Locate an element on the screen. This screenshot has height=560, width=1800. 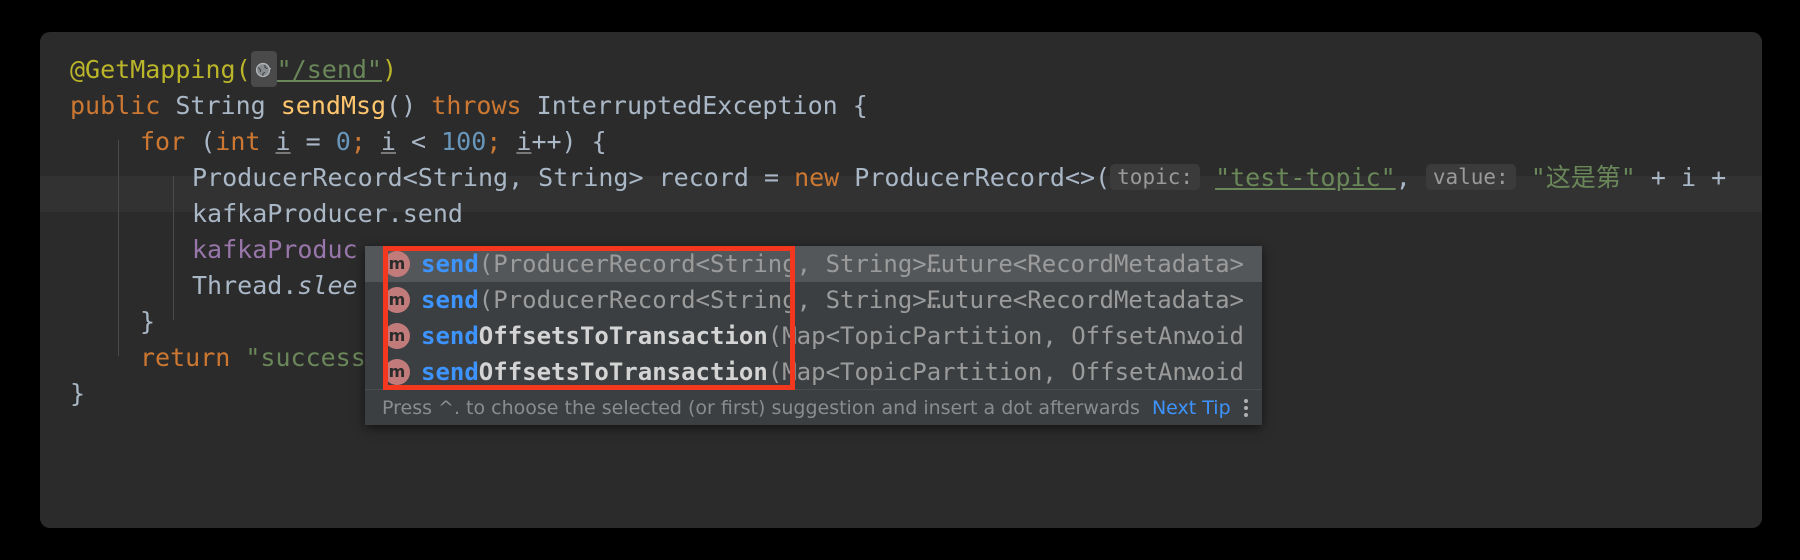
var-i-decl: i is located at coordinates (283, 141).